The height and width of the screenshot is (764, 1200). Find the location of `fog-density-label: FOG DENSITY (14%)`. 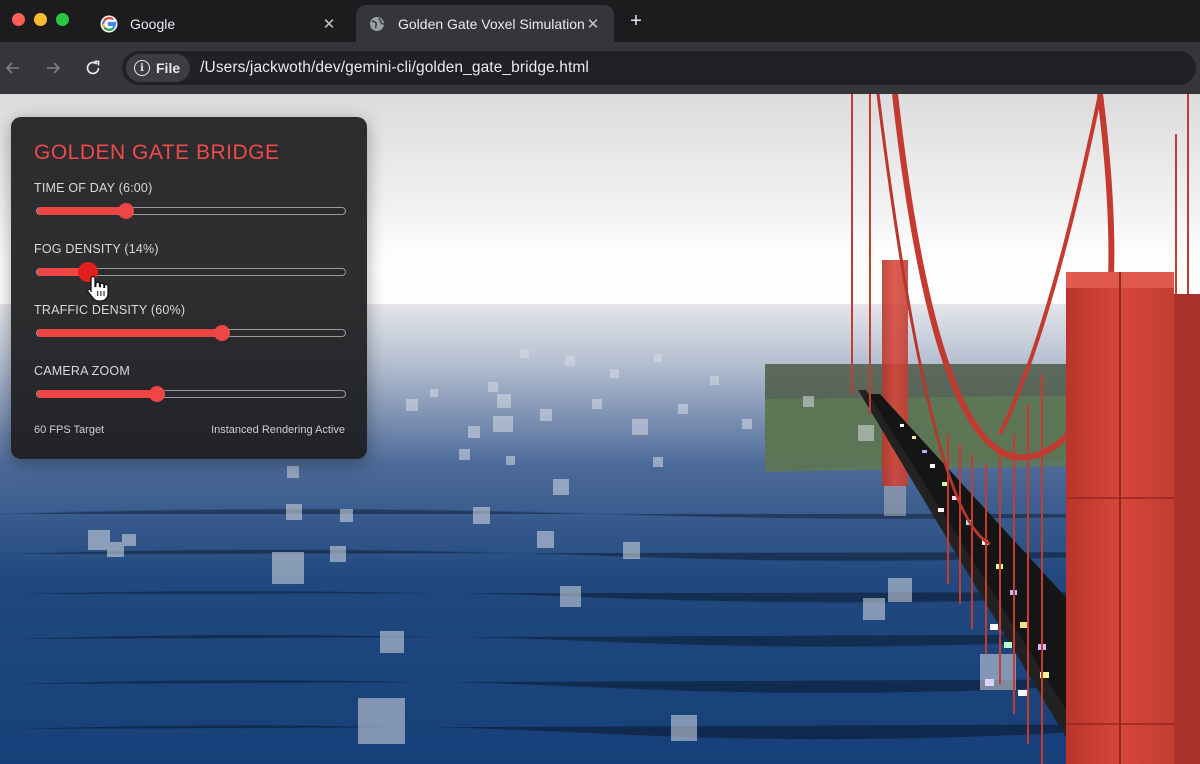

fog-density-label: FOG DENSITY (14%) is located at coordinates (96, 249).